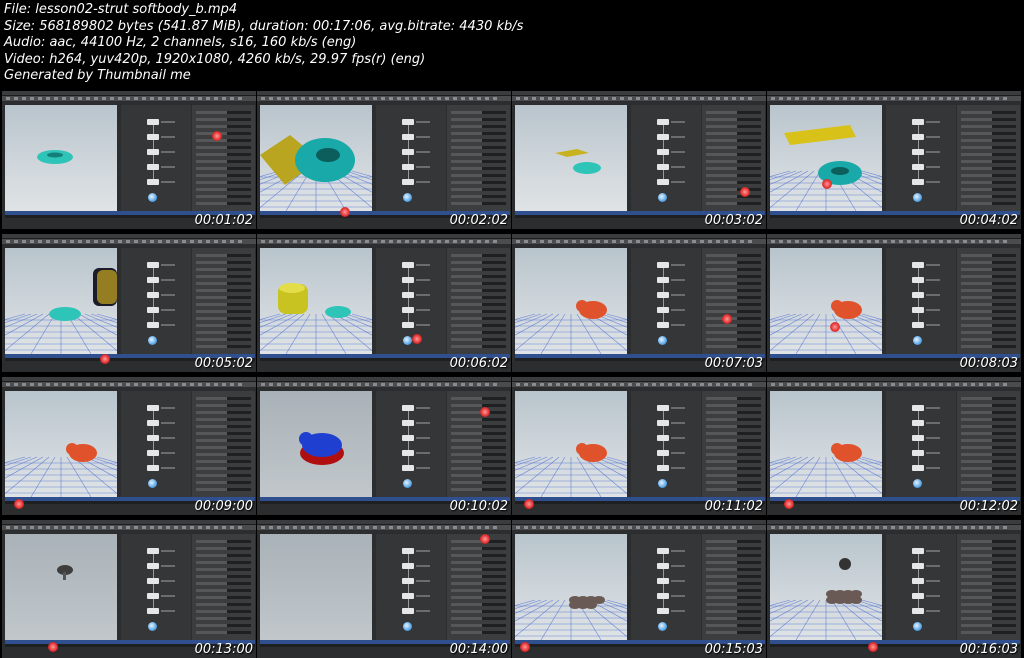  What do you see at coordinates (64, 576) in the screenshot?
I see `mushroom-stem` at bounding box center [64, 576].